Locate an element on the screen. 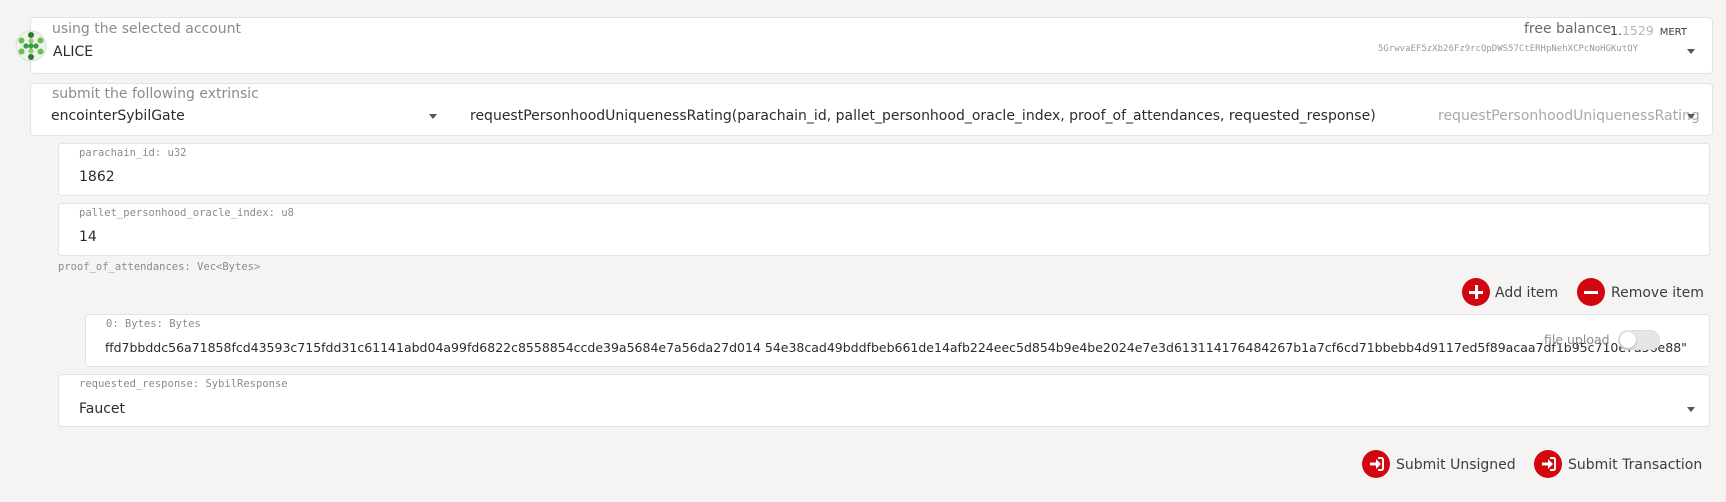 The width and height of the screenshot is (1726, 502). oracle-index-input: 14 is located at coordinates (88, 237).